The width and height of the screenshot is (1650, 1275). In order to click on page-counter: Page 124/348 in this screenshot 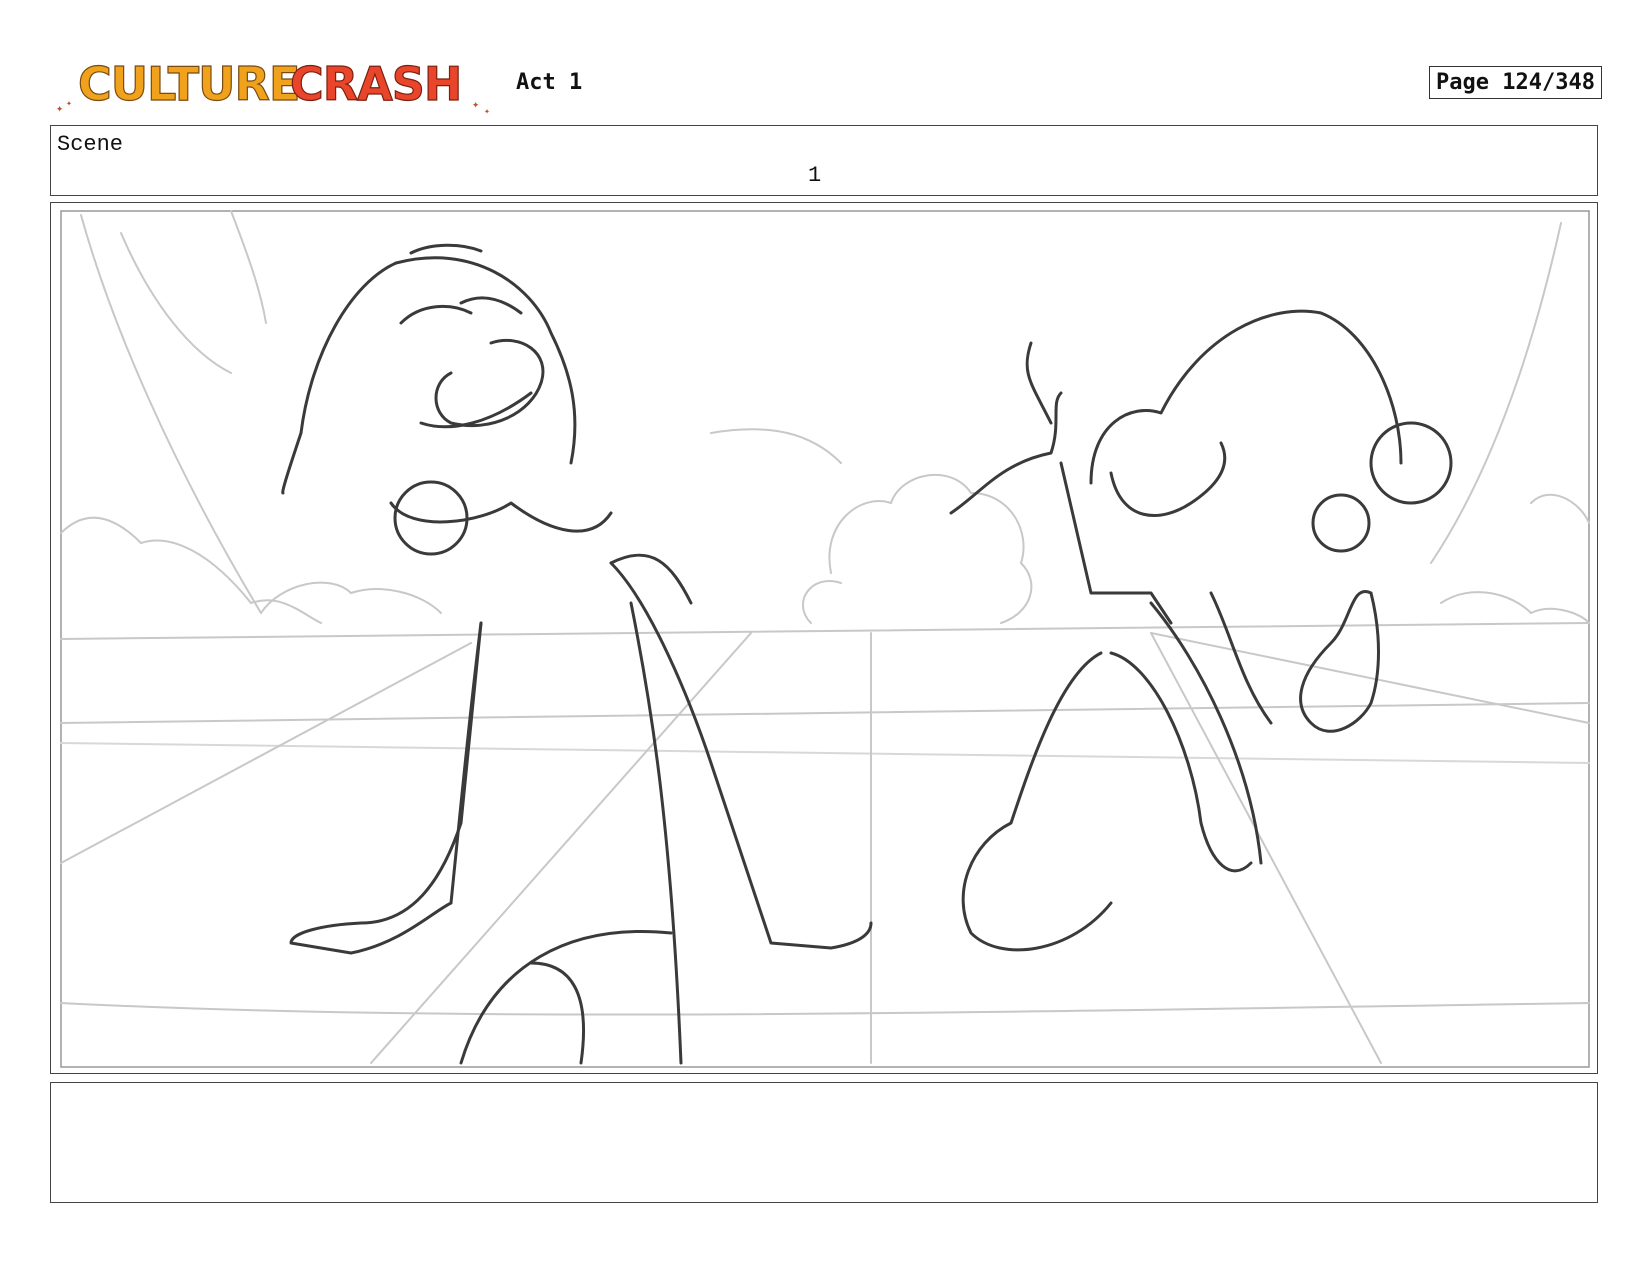, I will do `click(1515, 82)`.